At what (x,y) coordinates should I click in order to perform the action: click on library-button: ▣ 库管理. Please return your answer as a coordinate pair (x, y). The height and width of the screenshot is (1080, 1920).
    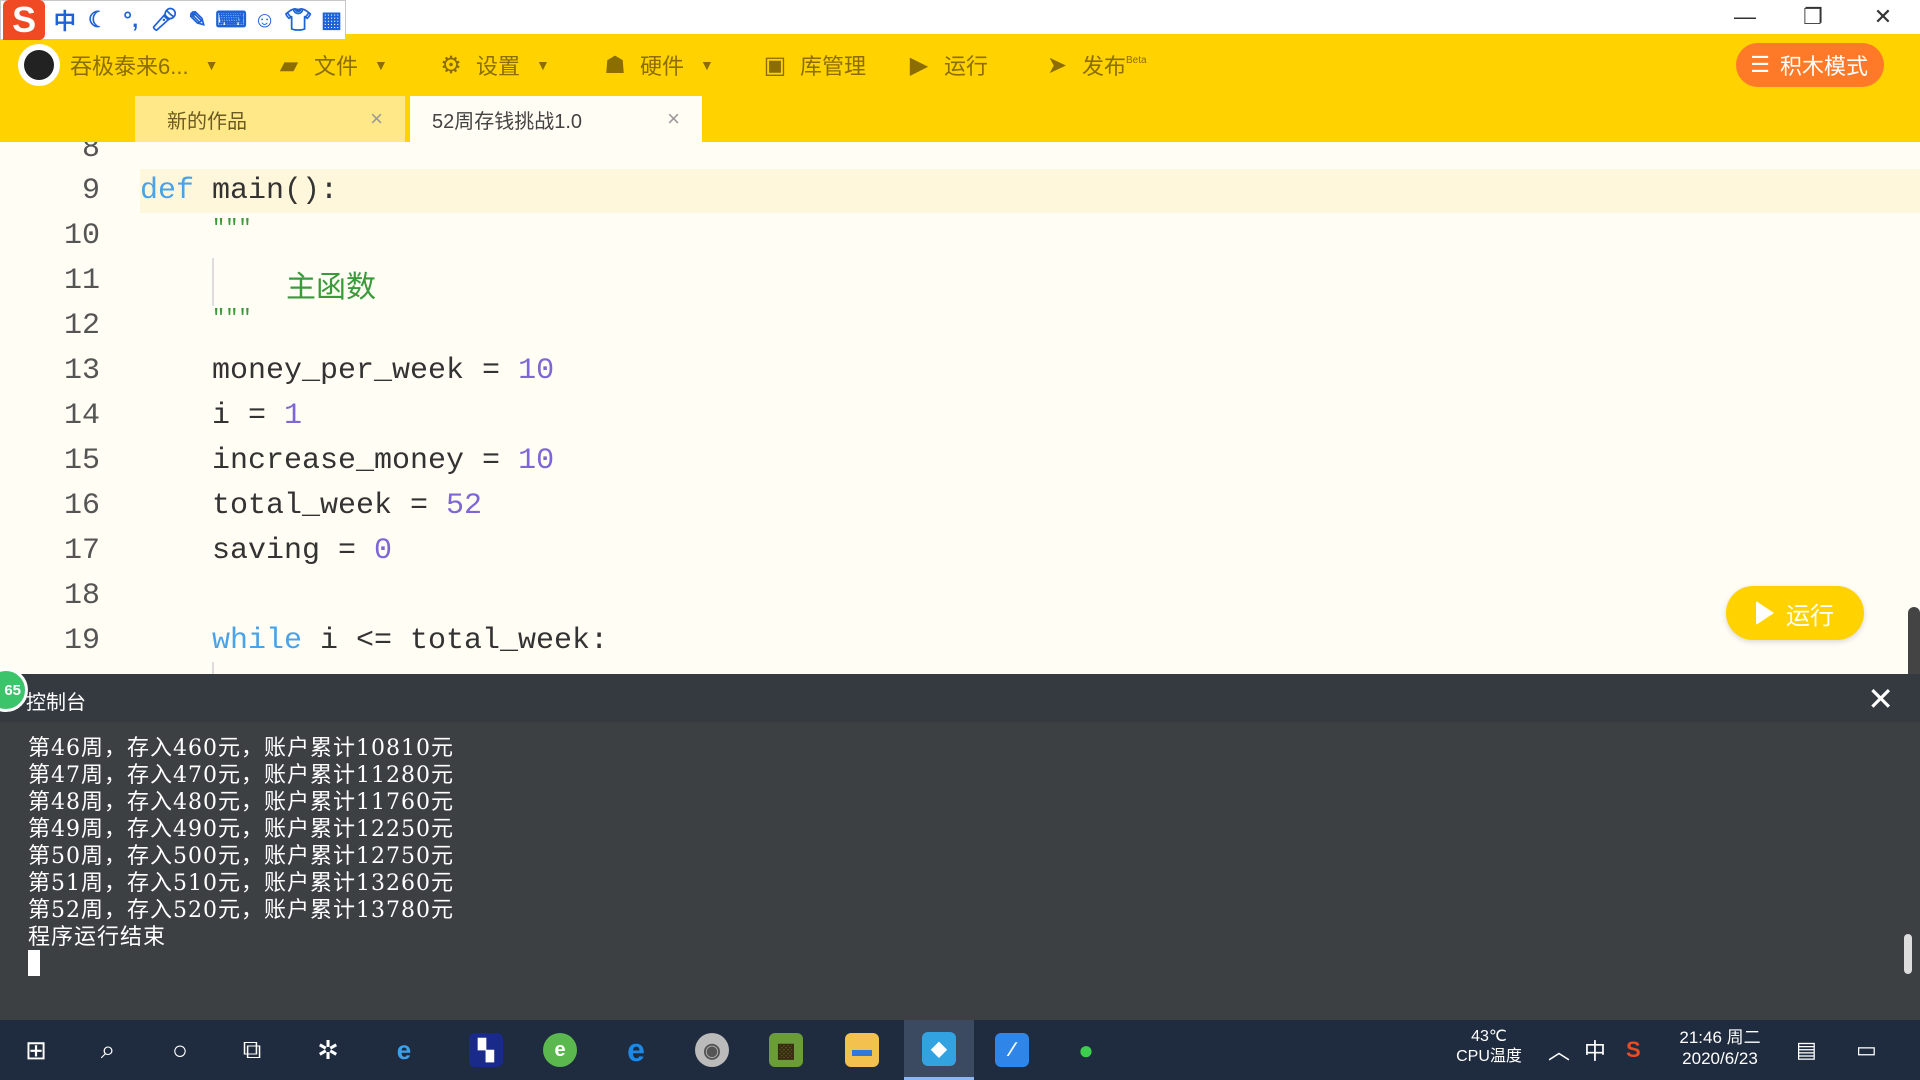
    Looking at the image, I should click on (813, 65).